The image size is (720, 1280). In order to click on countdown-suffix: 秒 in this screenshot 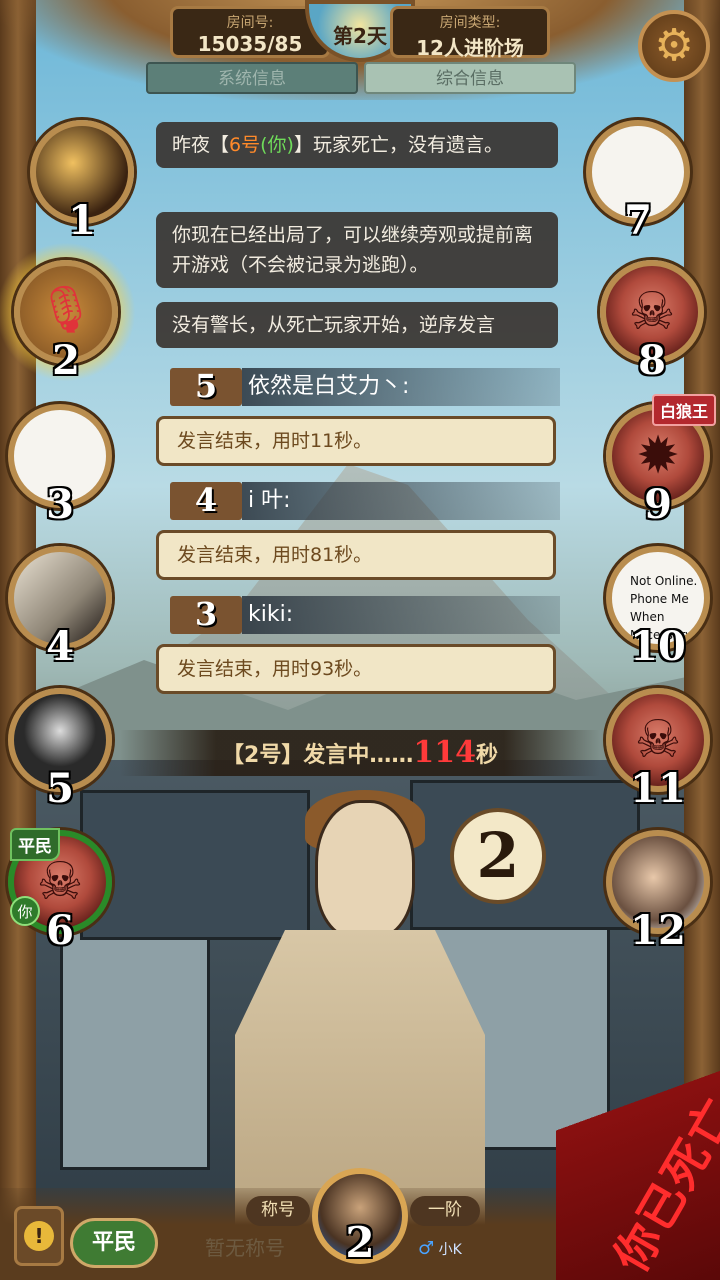, I will do `click(486, 755)`.